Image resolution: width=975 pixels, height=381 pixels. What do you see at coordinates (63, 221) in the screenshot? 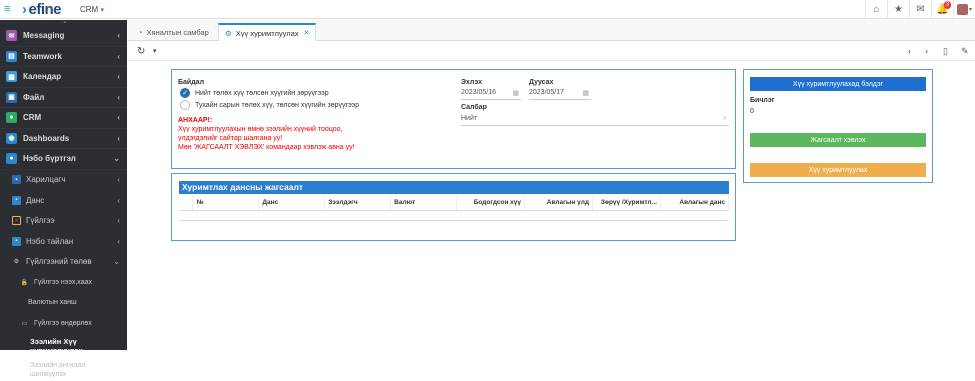
I see `sidebar-sub-transaction: ▫ Гүйлгээ ‹` at bounding box center [63, 221].